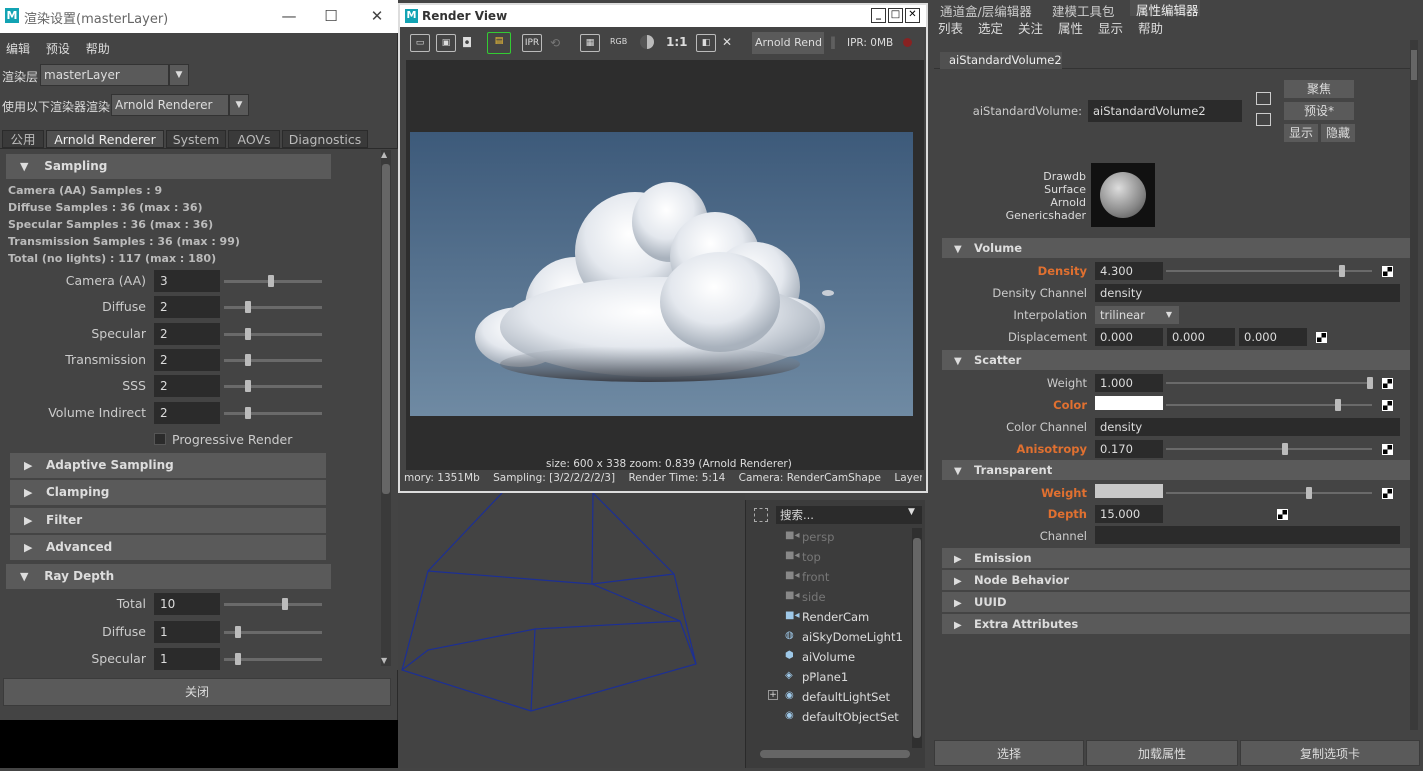 Image resolution: width=1423 pixels, height=771 pixels. I want to click on menu-list: 列表, so click(950, 28).